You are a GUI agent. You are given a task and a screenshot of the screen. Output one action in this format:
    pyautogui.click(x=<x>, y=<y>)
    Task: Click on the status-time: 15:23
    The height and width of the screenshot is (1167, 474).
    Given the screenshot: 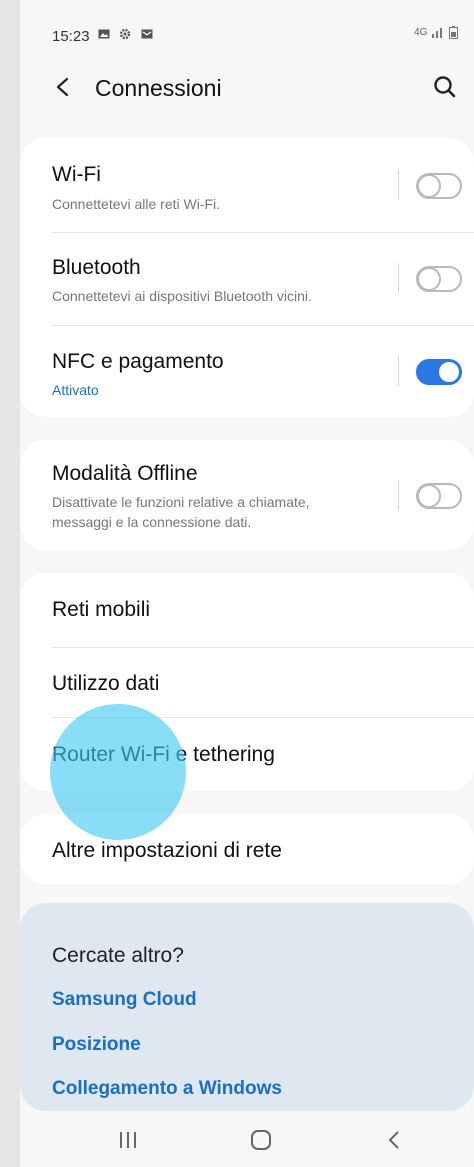 What is the action you would take?
    pyautogui.click(x=71, y=36)
    